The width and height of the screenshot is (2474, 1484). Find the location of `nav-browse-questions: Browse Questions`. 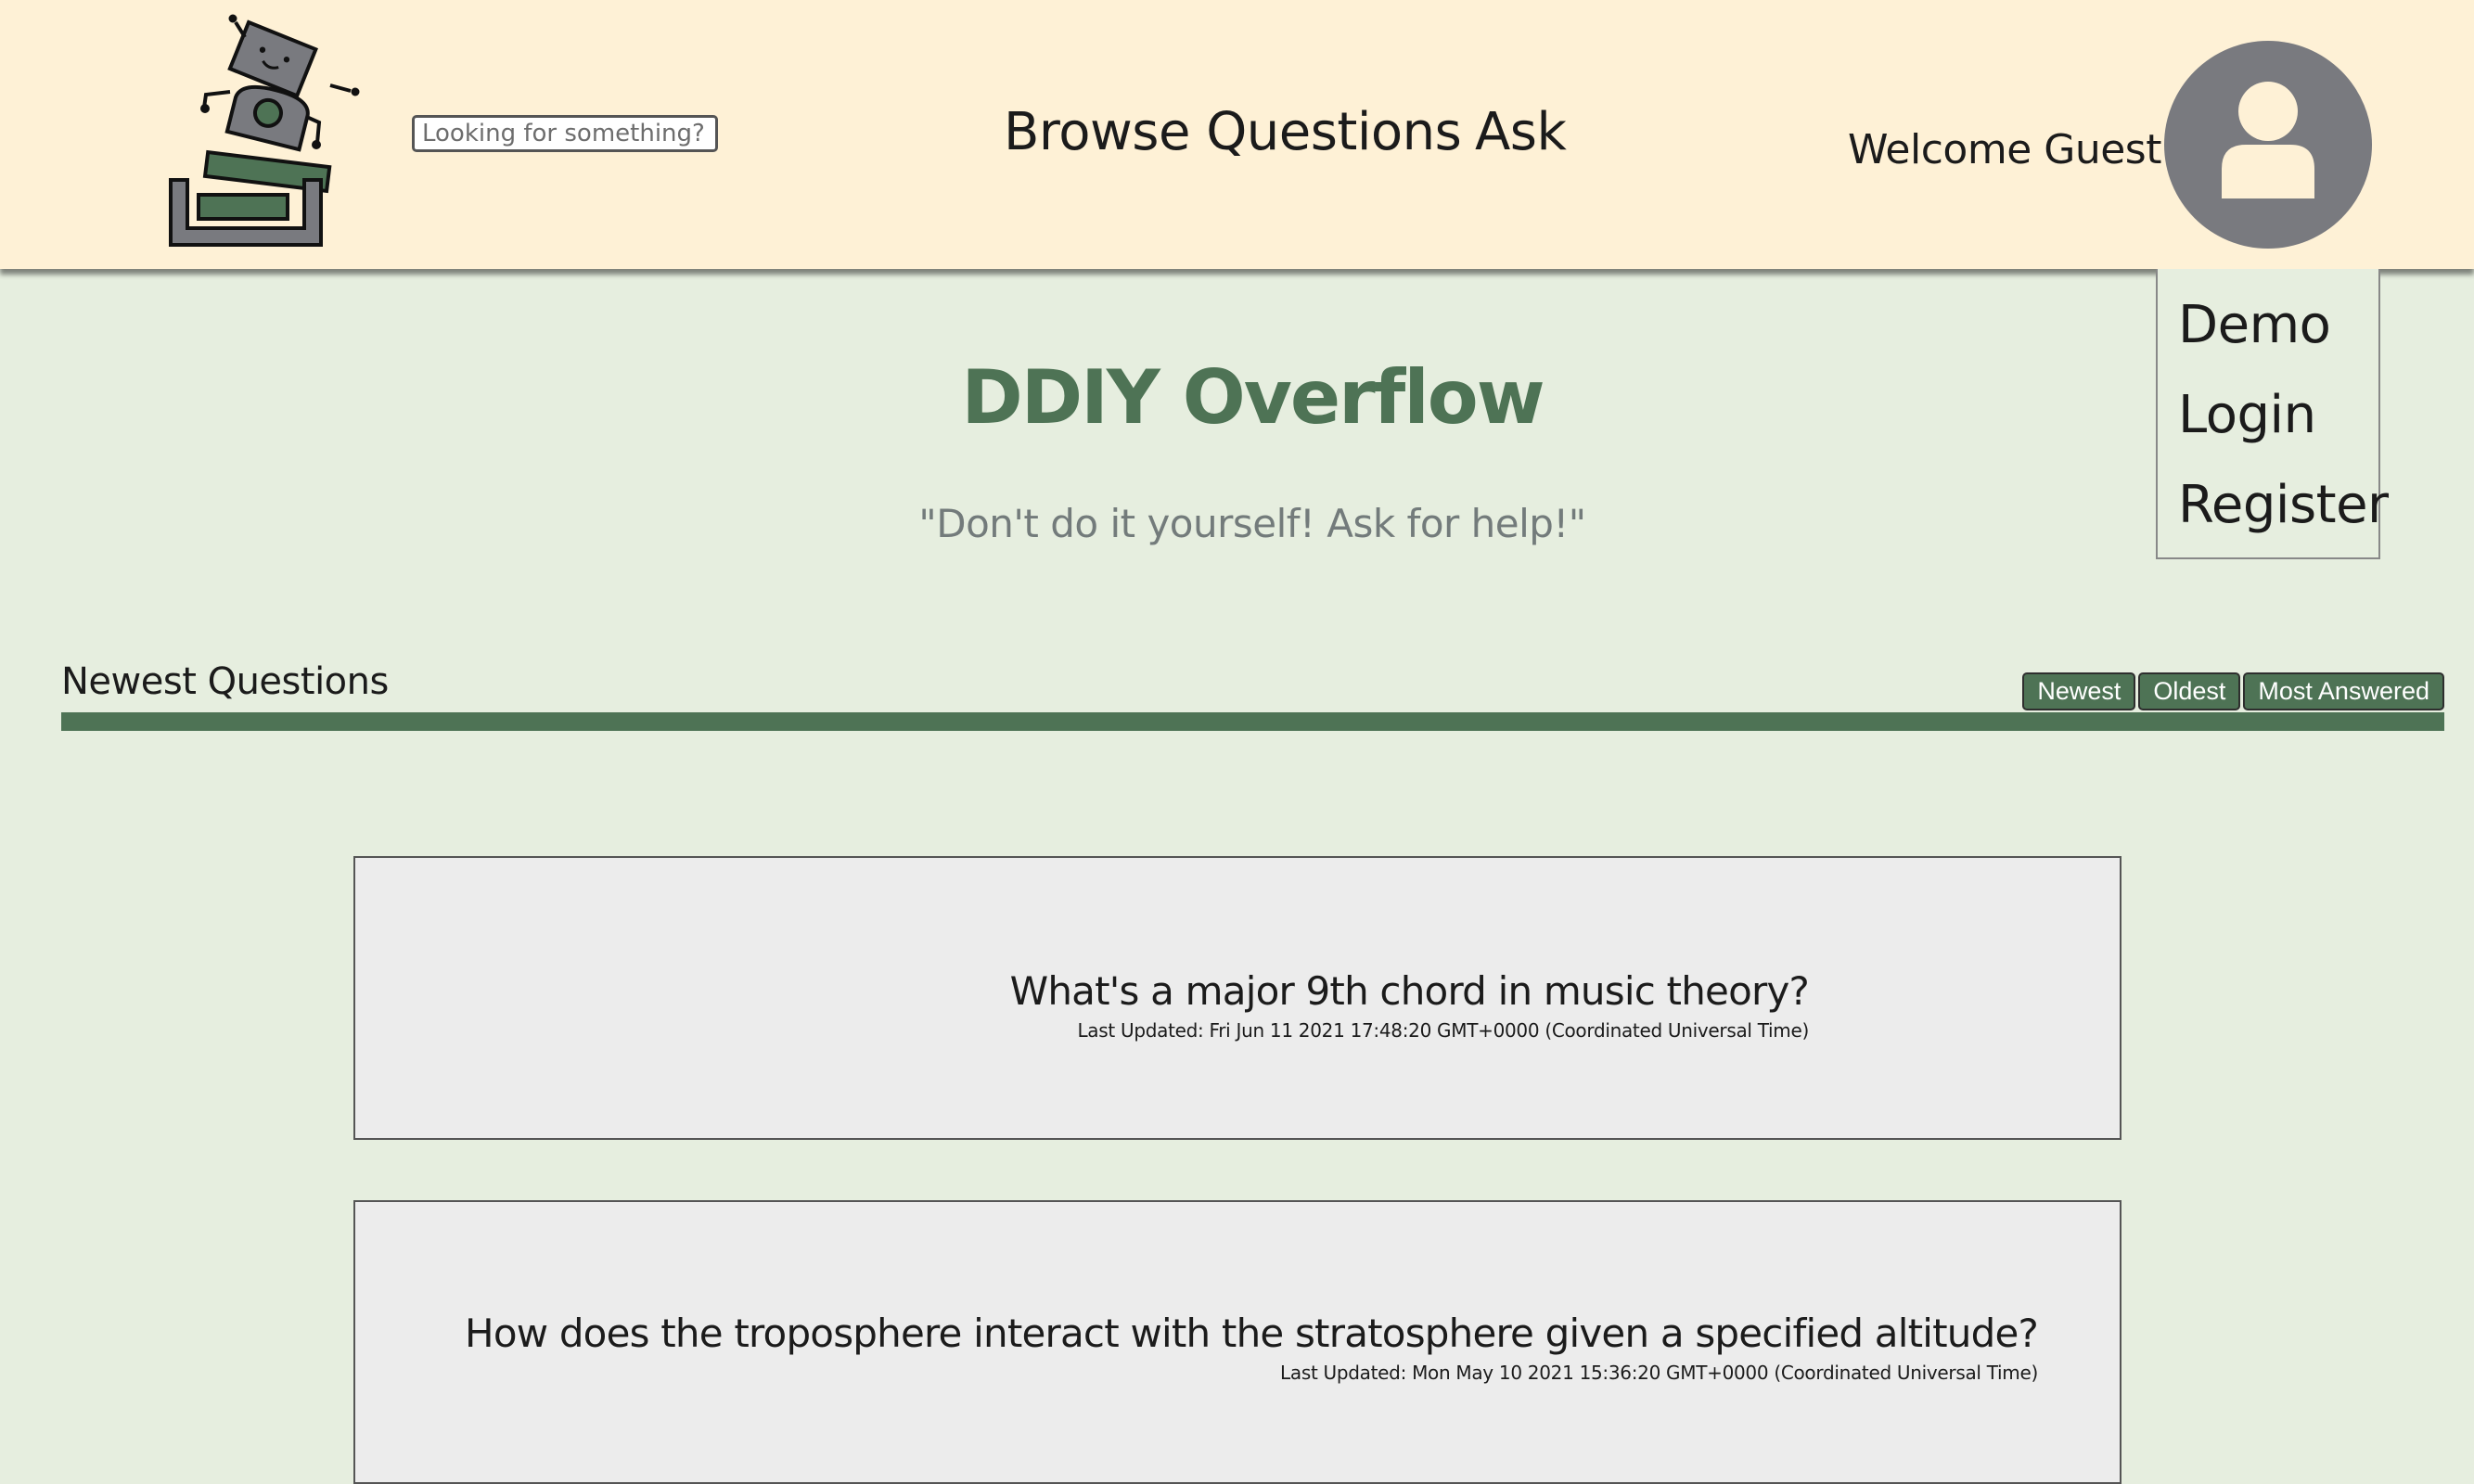

nav-browse-questions: Browse Questions is located at coordinates (1233, 132).